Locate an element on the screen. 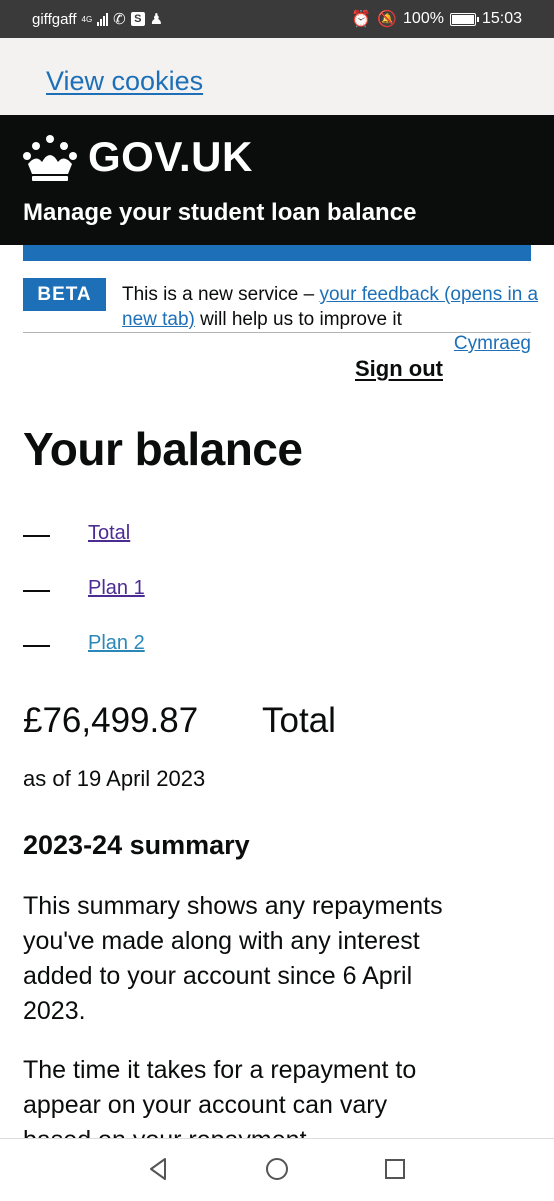 This screenshot has width=554, height=1201. carrier-label: giffgaff is located at coordinates (54, 19).